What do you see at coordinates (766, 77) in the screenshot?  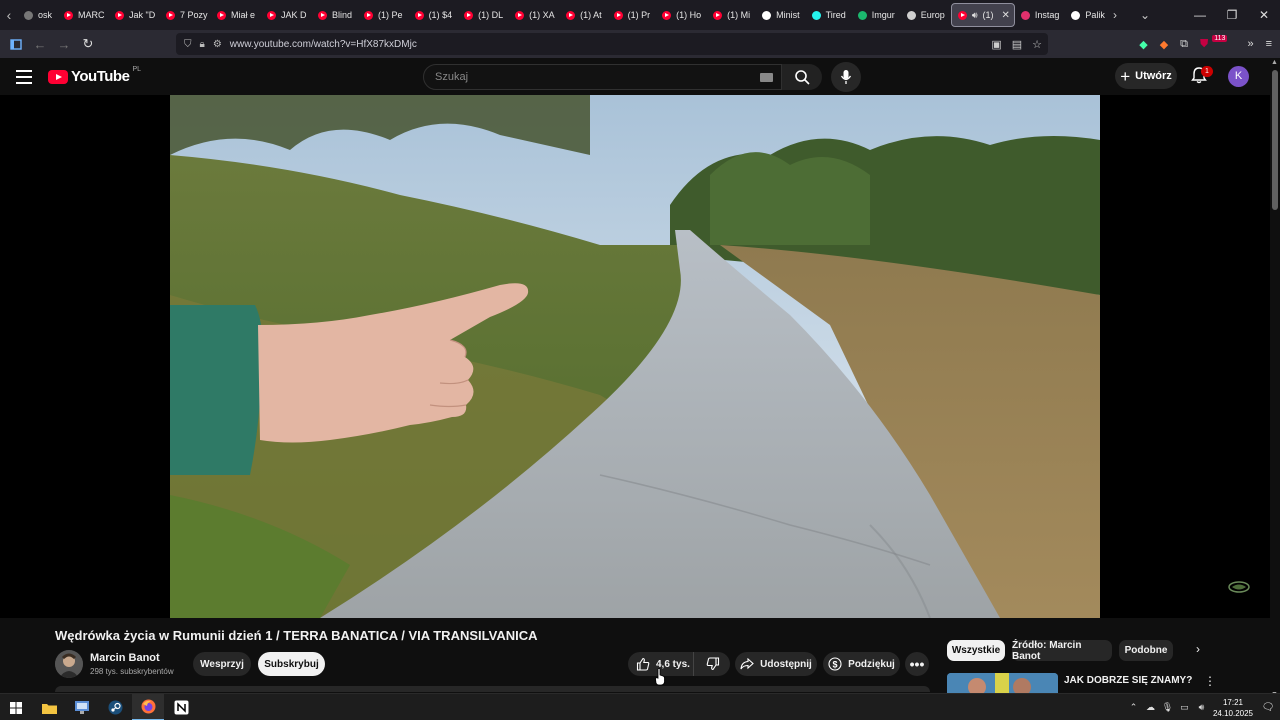 I see `keyboard-icon` at bounding box center [766, 77].